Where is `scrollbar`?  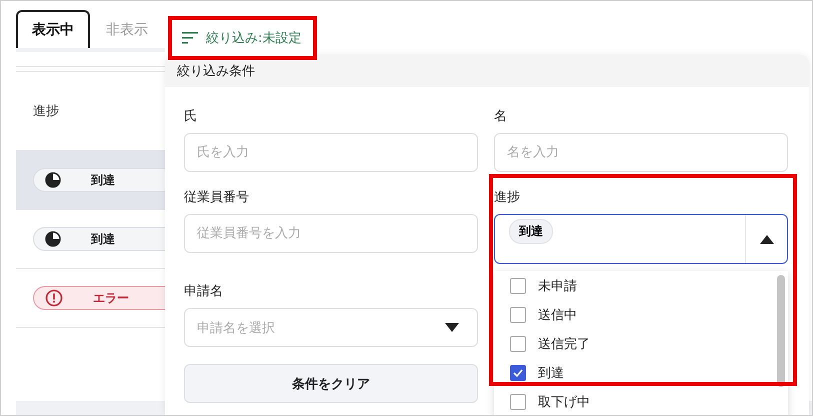 scrollbar is located at coordinates (781, 331).